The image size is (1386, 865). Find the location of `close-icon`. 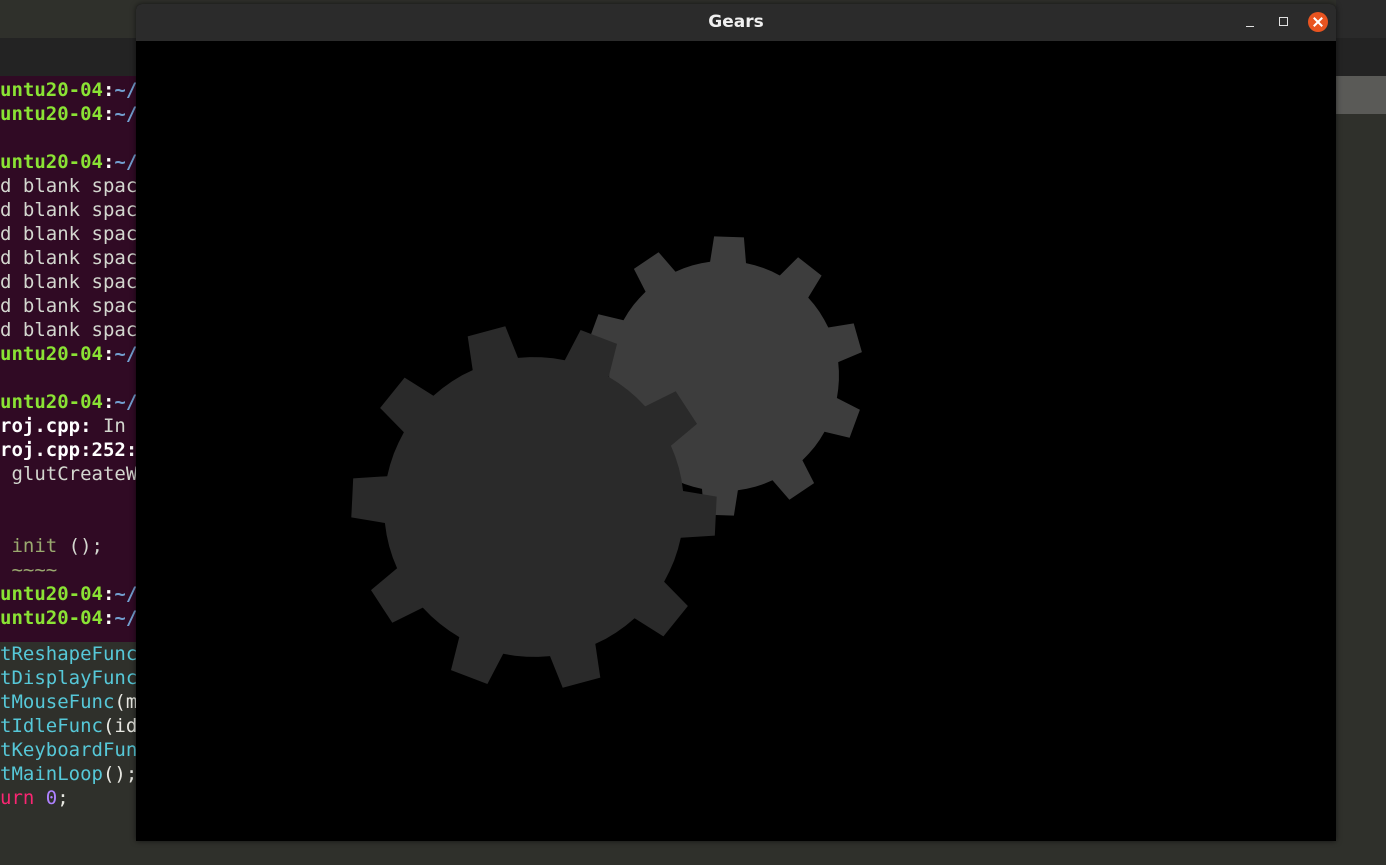

close-icon is located at coordinates (1318, 22).